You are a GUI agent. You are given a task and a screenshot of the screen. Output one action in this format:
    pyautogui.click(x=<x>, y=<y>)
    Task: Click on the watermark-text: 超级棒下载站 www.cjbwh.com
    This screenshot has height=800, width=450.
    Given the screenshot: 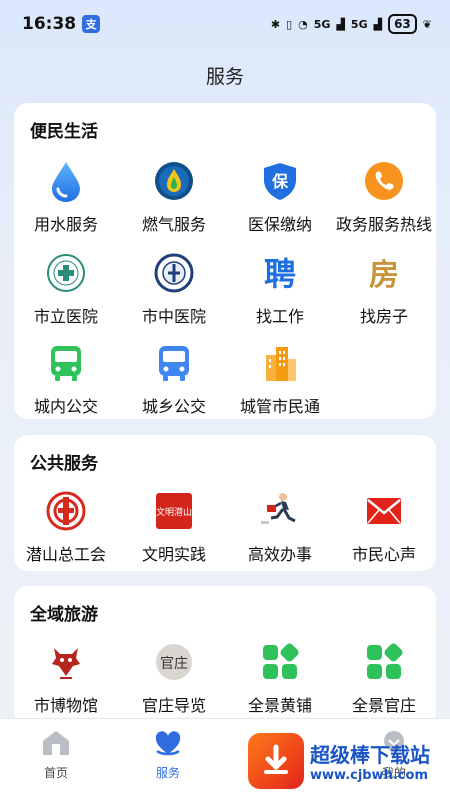 What is the action you would take?
    pyautogui.click(x=370, y=761)
    